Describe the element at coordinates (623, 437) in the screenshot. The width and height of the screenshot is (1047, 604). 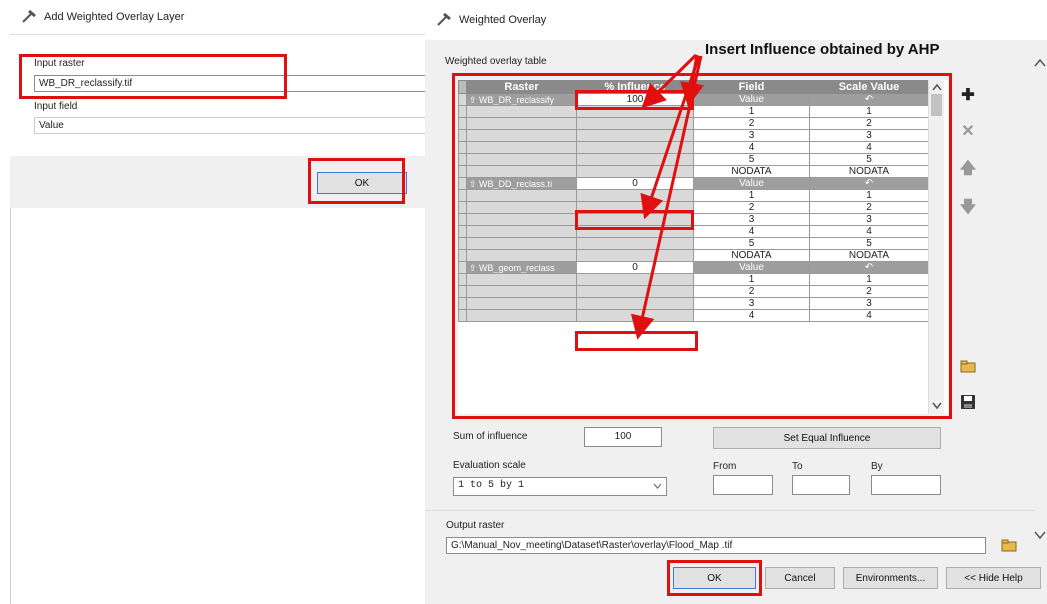
I see `sum-value: 100` at that location.